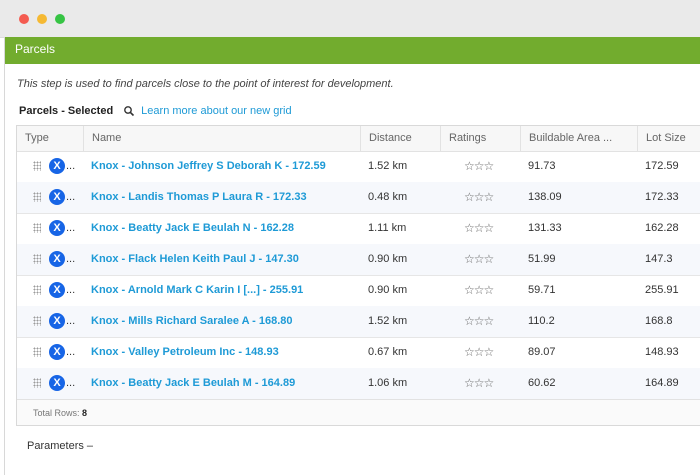 The height and width of the screenshot is (475, 700). I want to click on parameters-section: Parameters –, so click(60, 446).